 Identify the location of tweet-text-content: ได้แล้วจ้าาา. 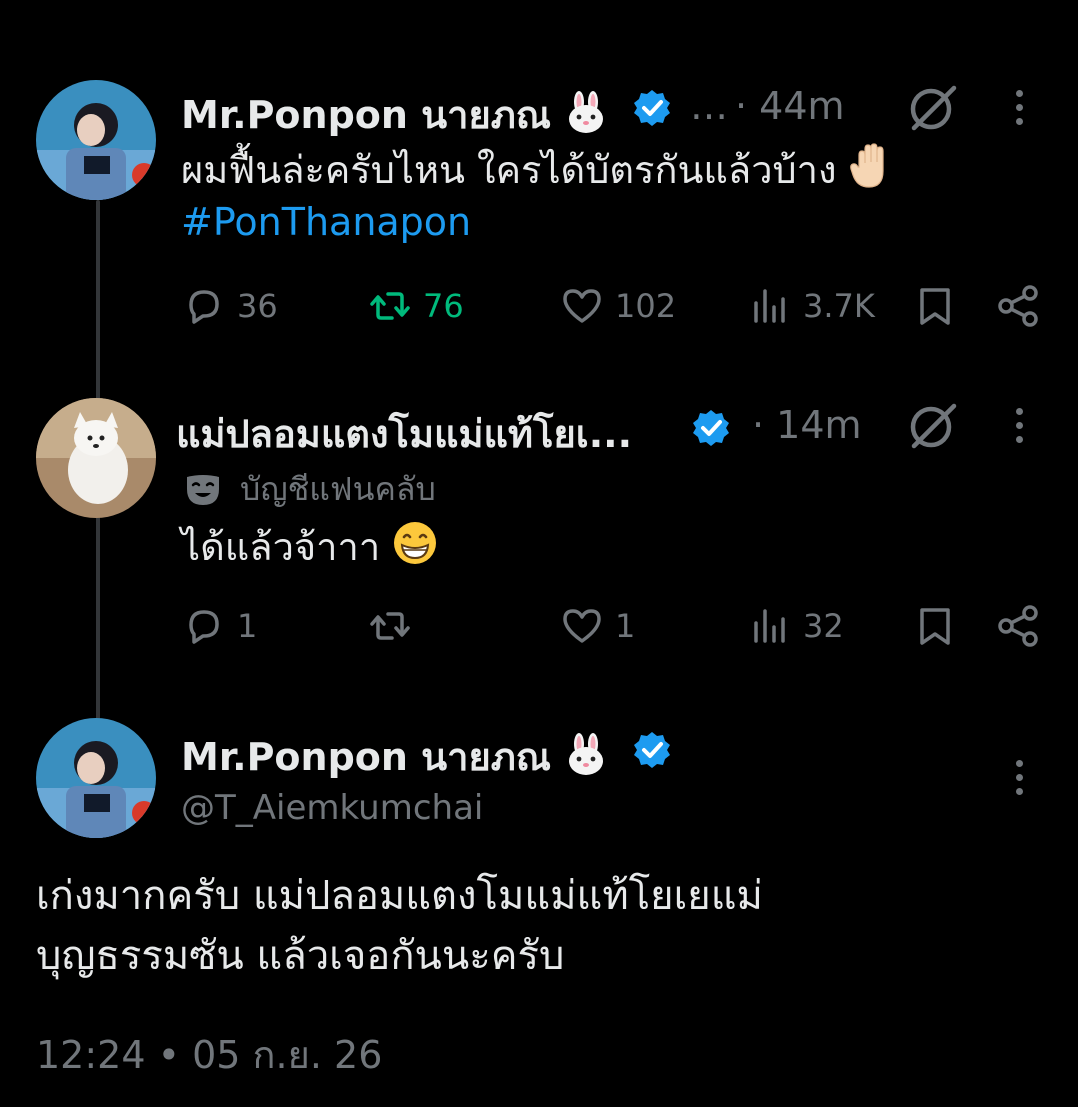
(281, 547).